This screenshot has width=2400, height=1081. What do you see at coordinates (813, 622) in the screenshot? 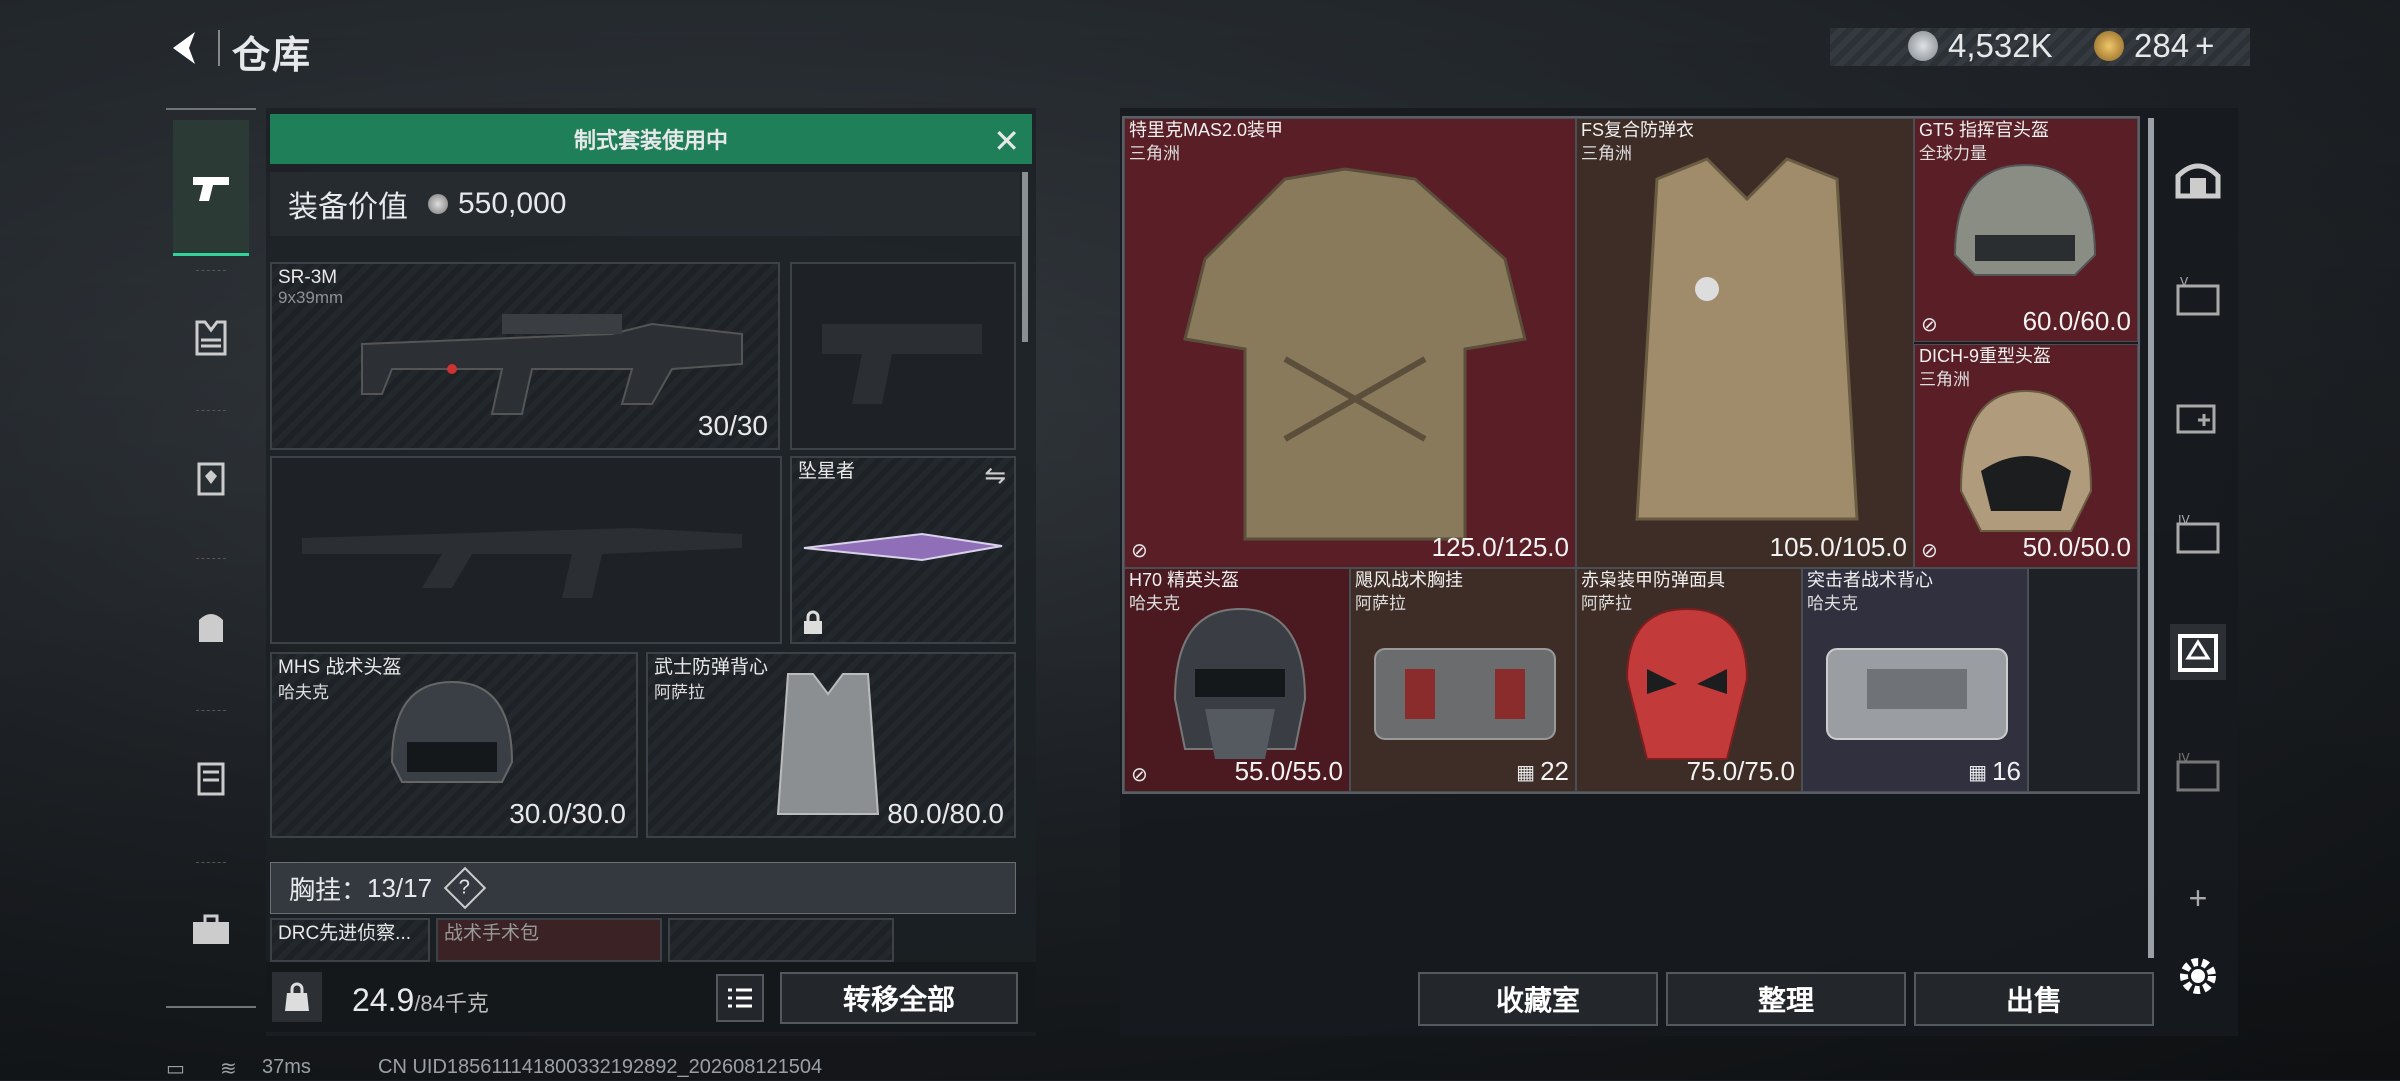
I see `lock-icon` at bounding box center [813, 622].